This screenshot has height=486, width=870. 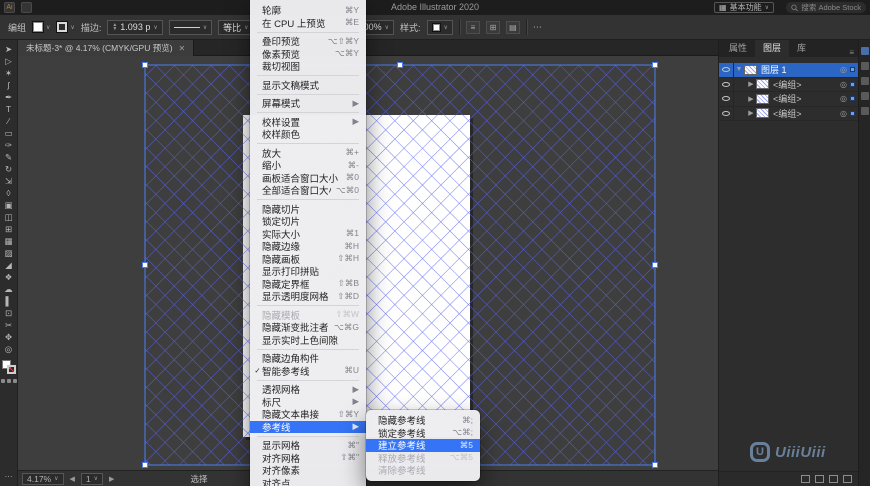 What do you see at coordinates (308, 402) in the screenshot?
I see `view-menu-item-36: 标尺 ▶` at bounding box center [308, 402].